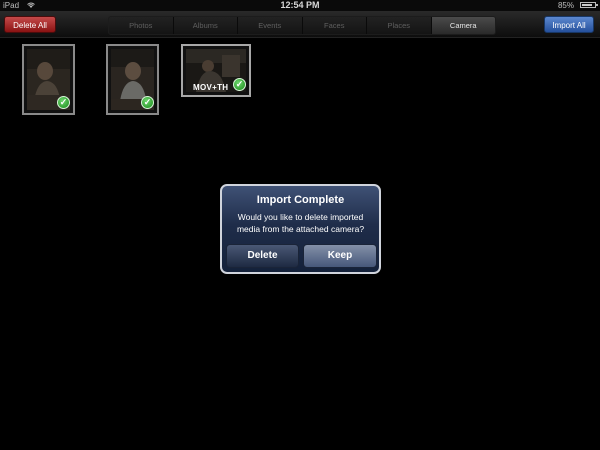 Image resolution: width=600 pixels, height=450 pixels. Describe the element at coordinates (340, 256) in the screenshot. I see `keep-button: Keep` at that location.